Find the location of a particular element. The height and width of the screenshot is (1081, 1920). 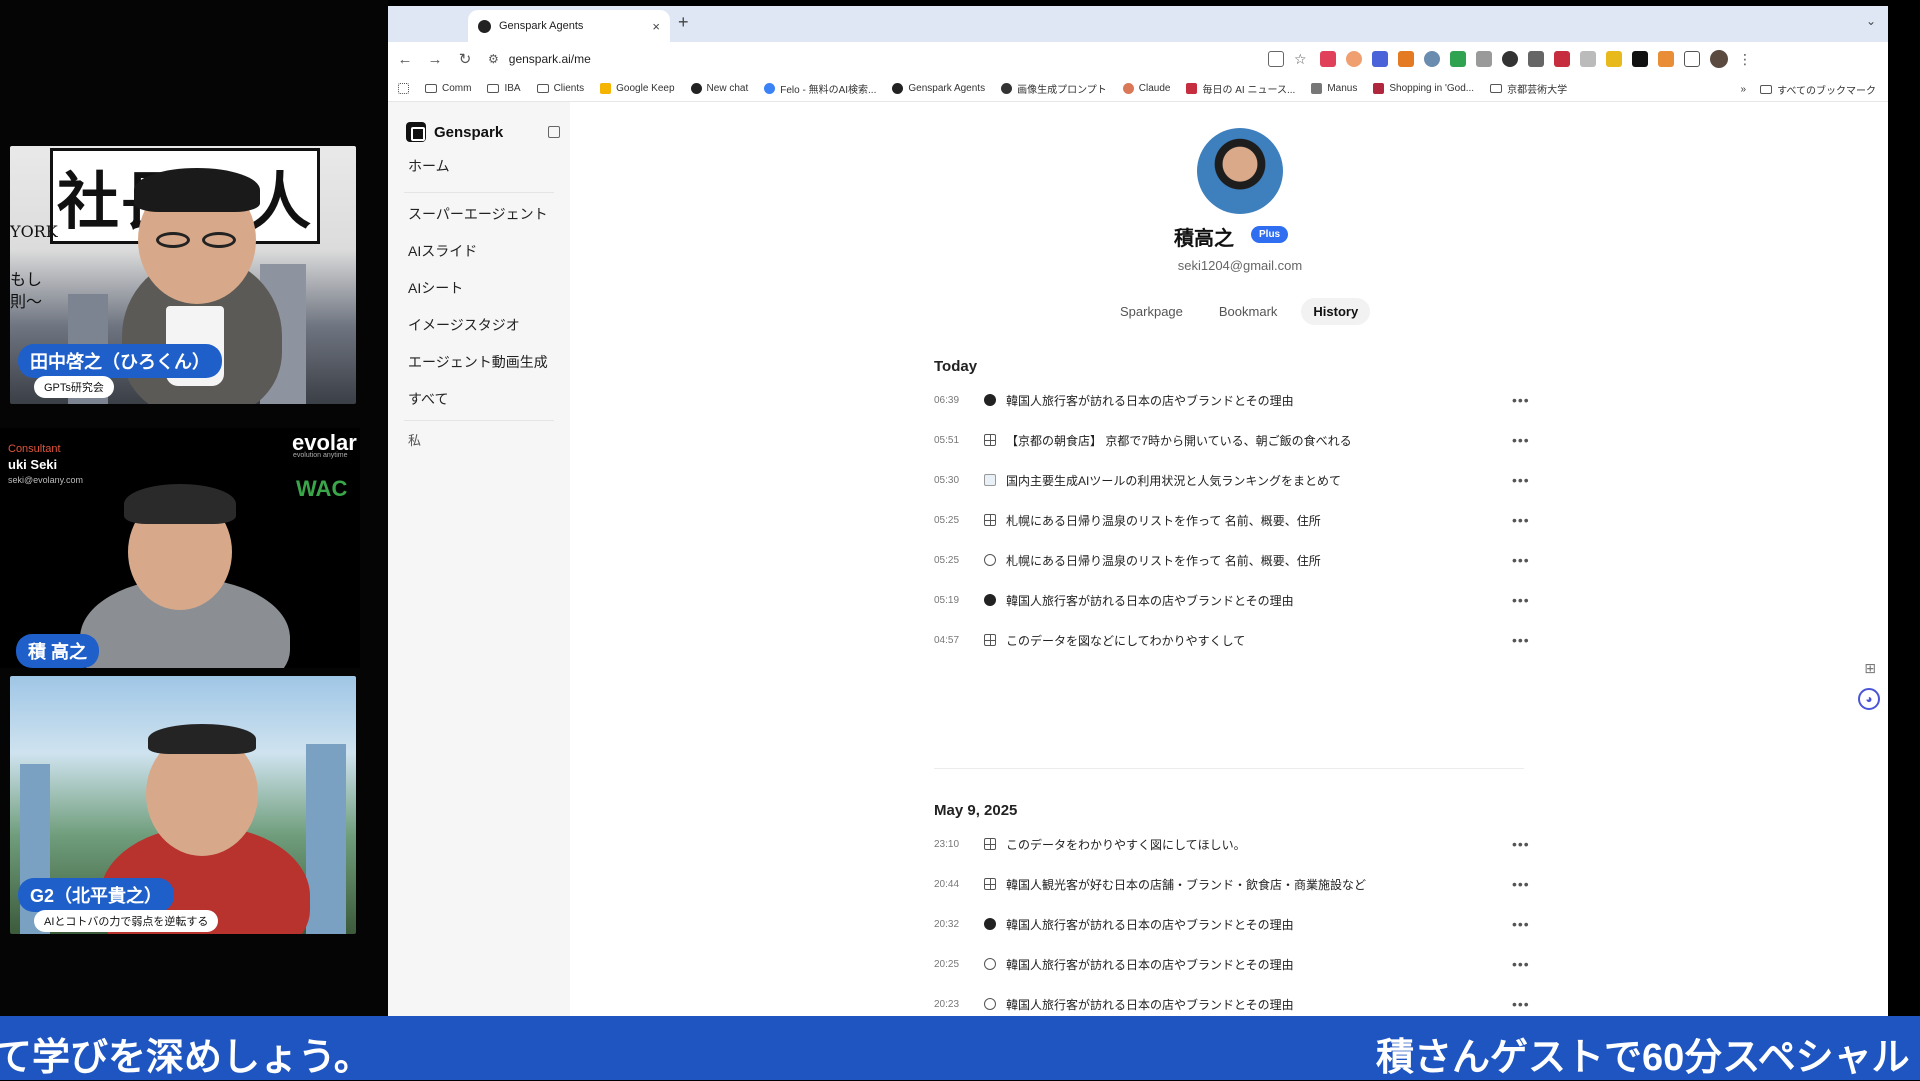

tab-sparkpage: Sparkpage is located at coordinates (1151, 311).